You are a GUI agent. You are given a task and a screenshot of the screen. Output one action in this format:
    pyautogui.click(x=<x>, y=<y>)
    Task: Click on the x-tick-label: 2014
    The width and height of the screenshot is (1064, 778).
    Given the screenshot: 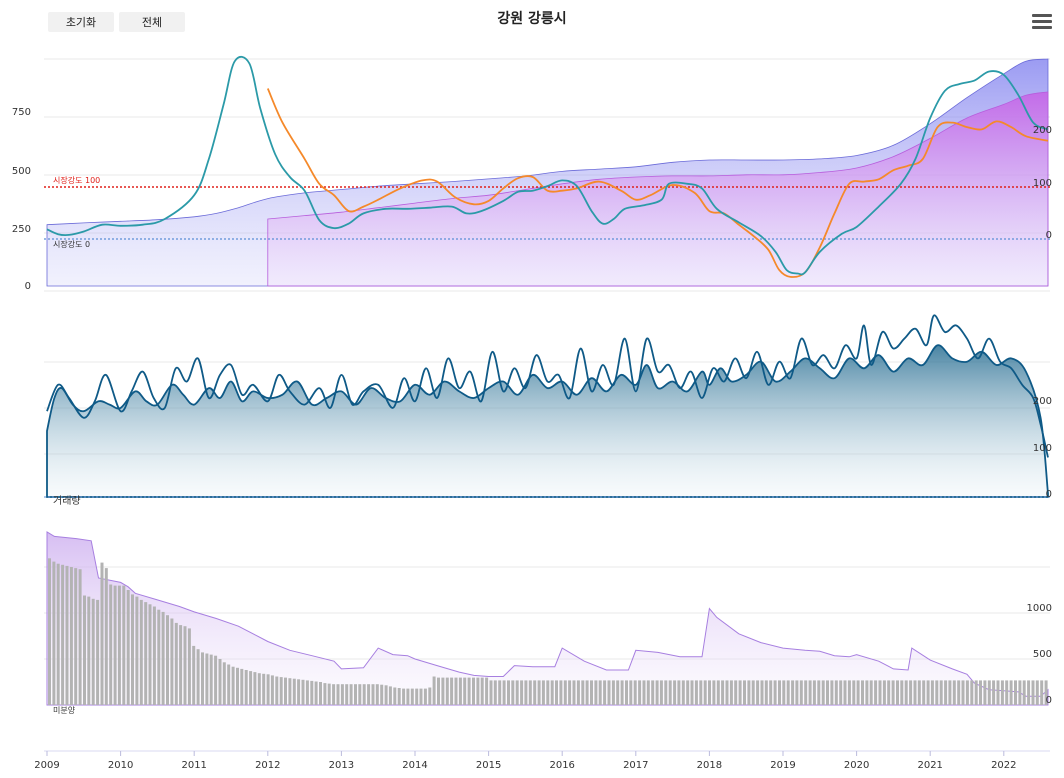 What is the action you would take?
    pyautogui.click(x=414, y=765)
    